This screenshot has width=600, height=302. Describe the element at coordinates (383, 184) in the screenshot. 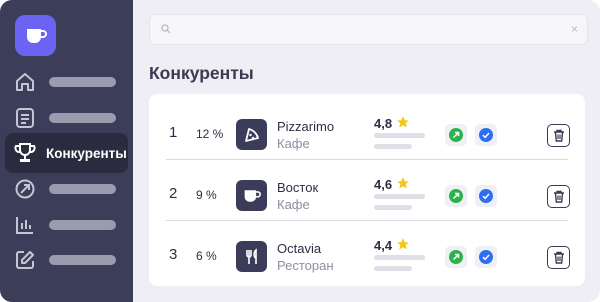

I see `rating-value: 4,6` at that location.